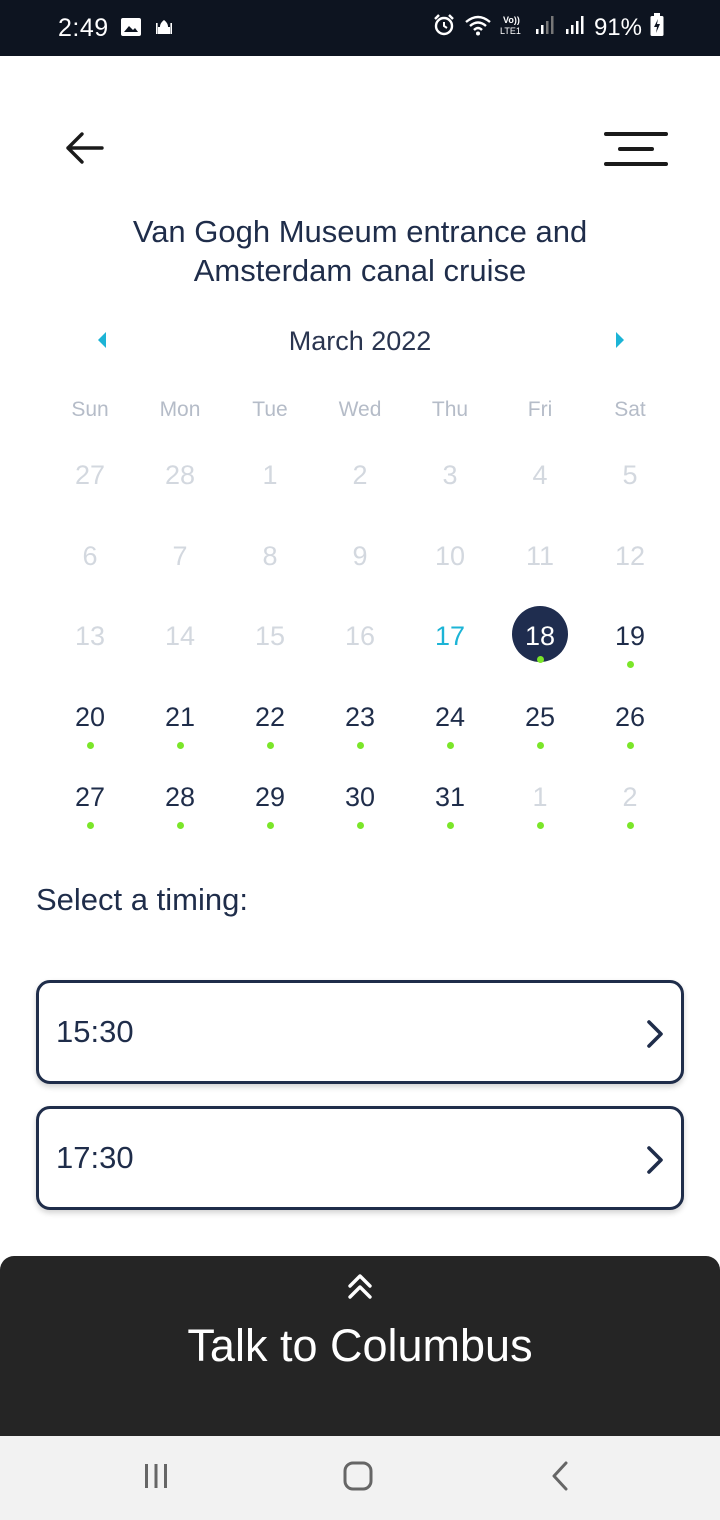 This screenshot has height=1520, width=720. I want to click on arrow-left-icon, so click(84, 150).